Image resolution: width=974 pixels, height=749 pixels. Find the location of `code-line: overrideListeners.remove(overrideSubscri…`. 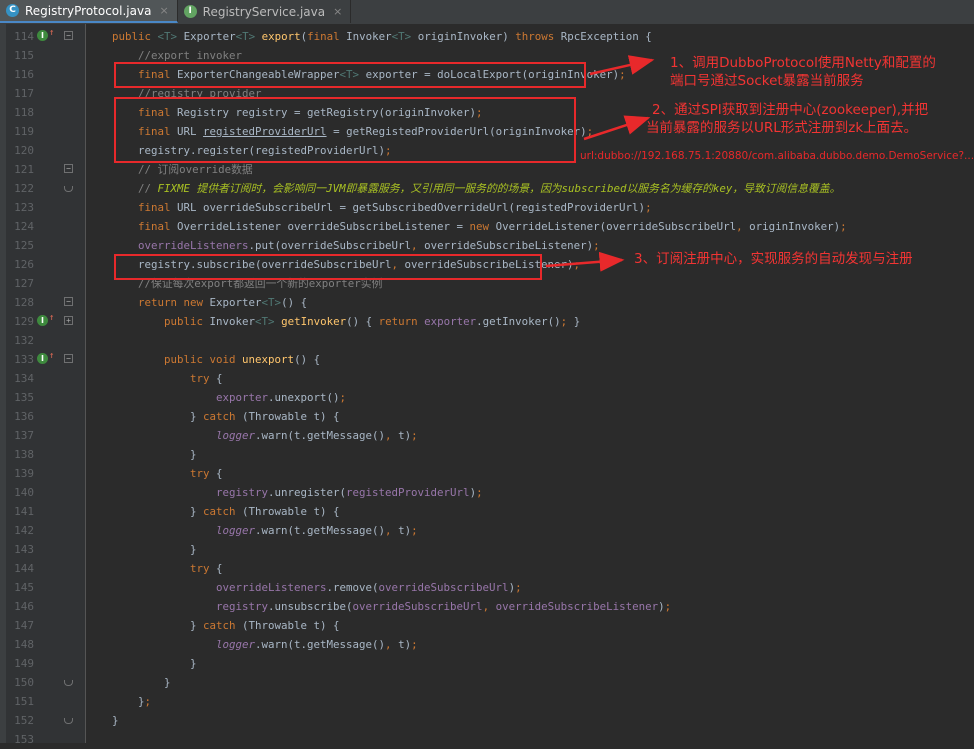

code-line: overrideListeners.remove(overrideSubscri… is located at coordinates (530, 587).